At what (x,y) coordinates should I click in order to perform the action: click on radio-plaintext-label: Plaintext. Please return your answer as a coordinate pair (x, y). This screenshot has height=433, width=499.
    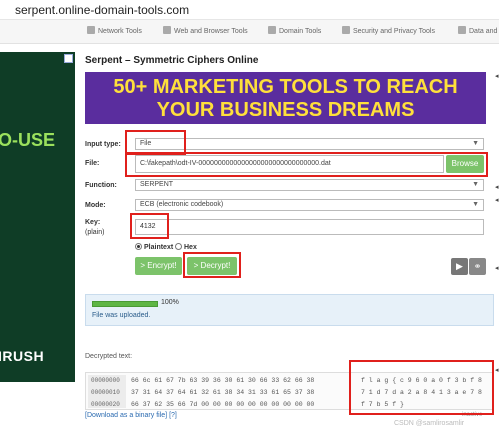
    Looking at the image, I should click on (159, 247).